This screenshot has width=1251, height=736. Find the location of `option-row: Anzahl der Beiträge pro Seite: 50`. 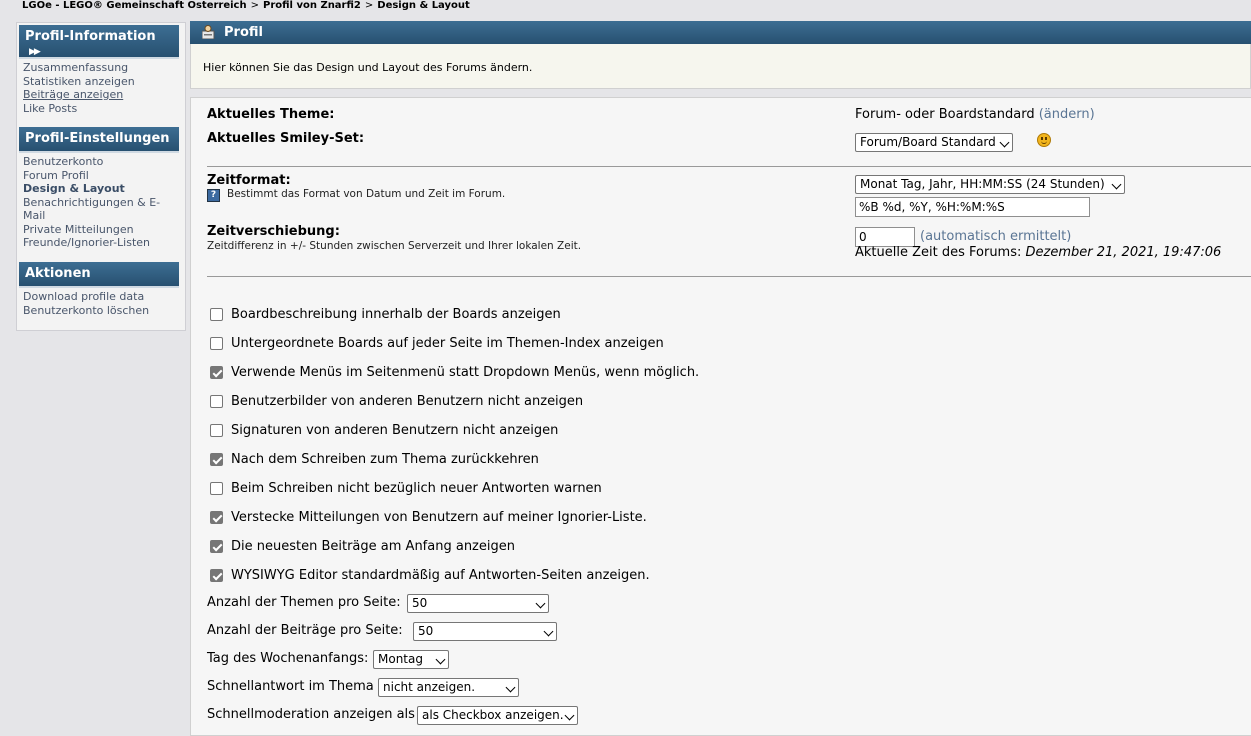

option-row: Anzahl der Beiträge pro Seite: 50 is located at coordinates (382, 631).